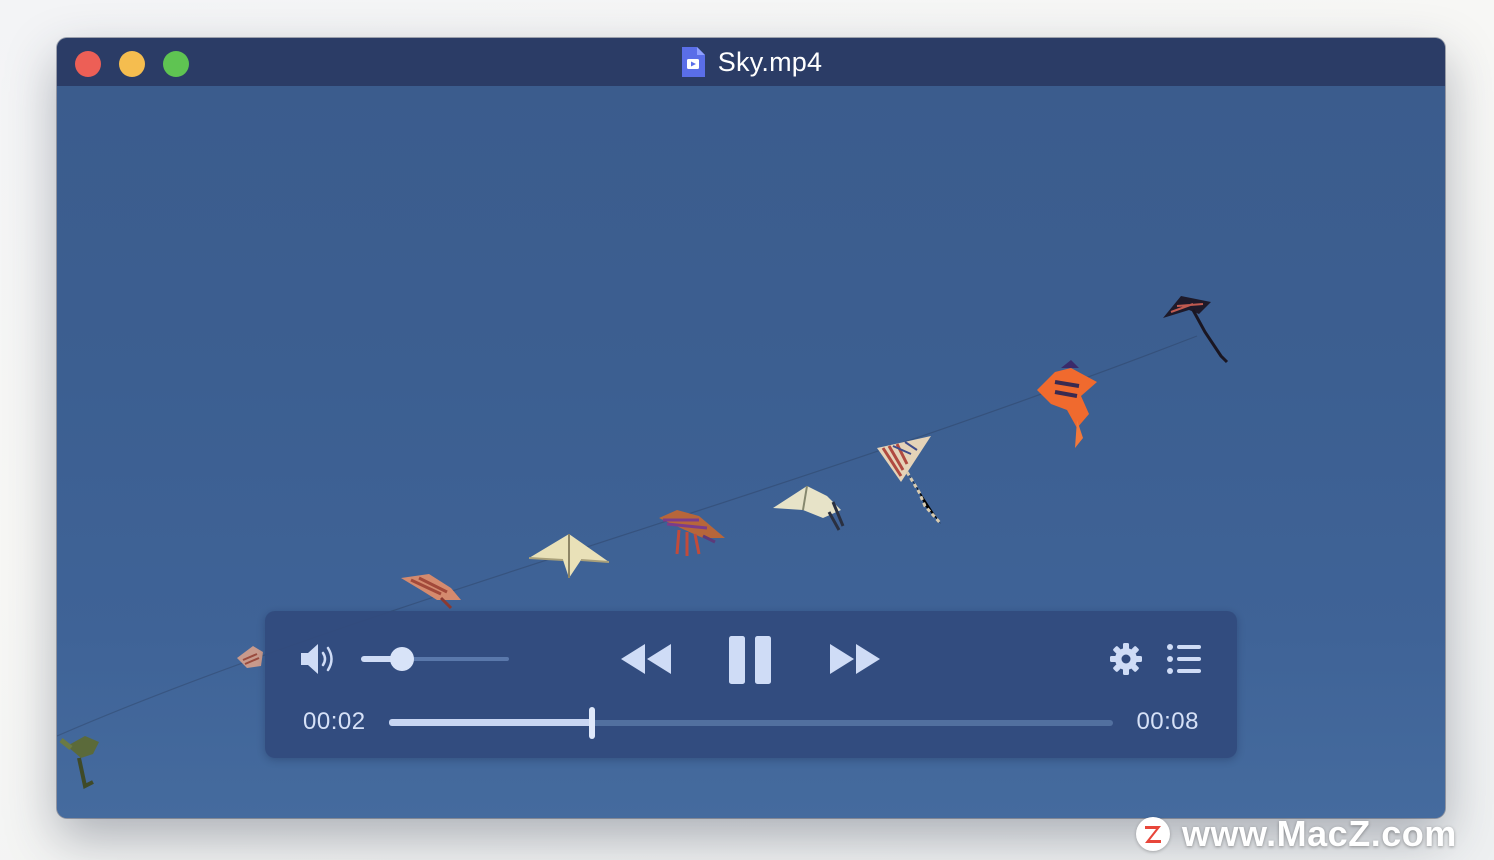 Image resolution: width=1494 pixels, height=860 pixels. I want to click on window-title: Sky.mp4, so click(770, 61).